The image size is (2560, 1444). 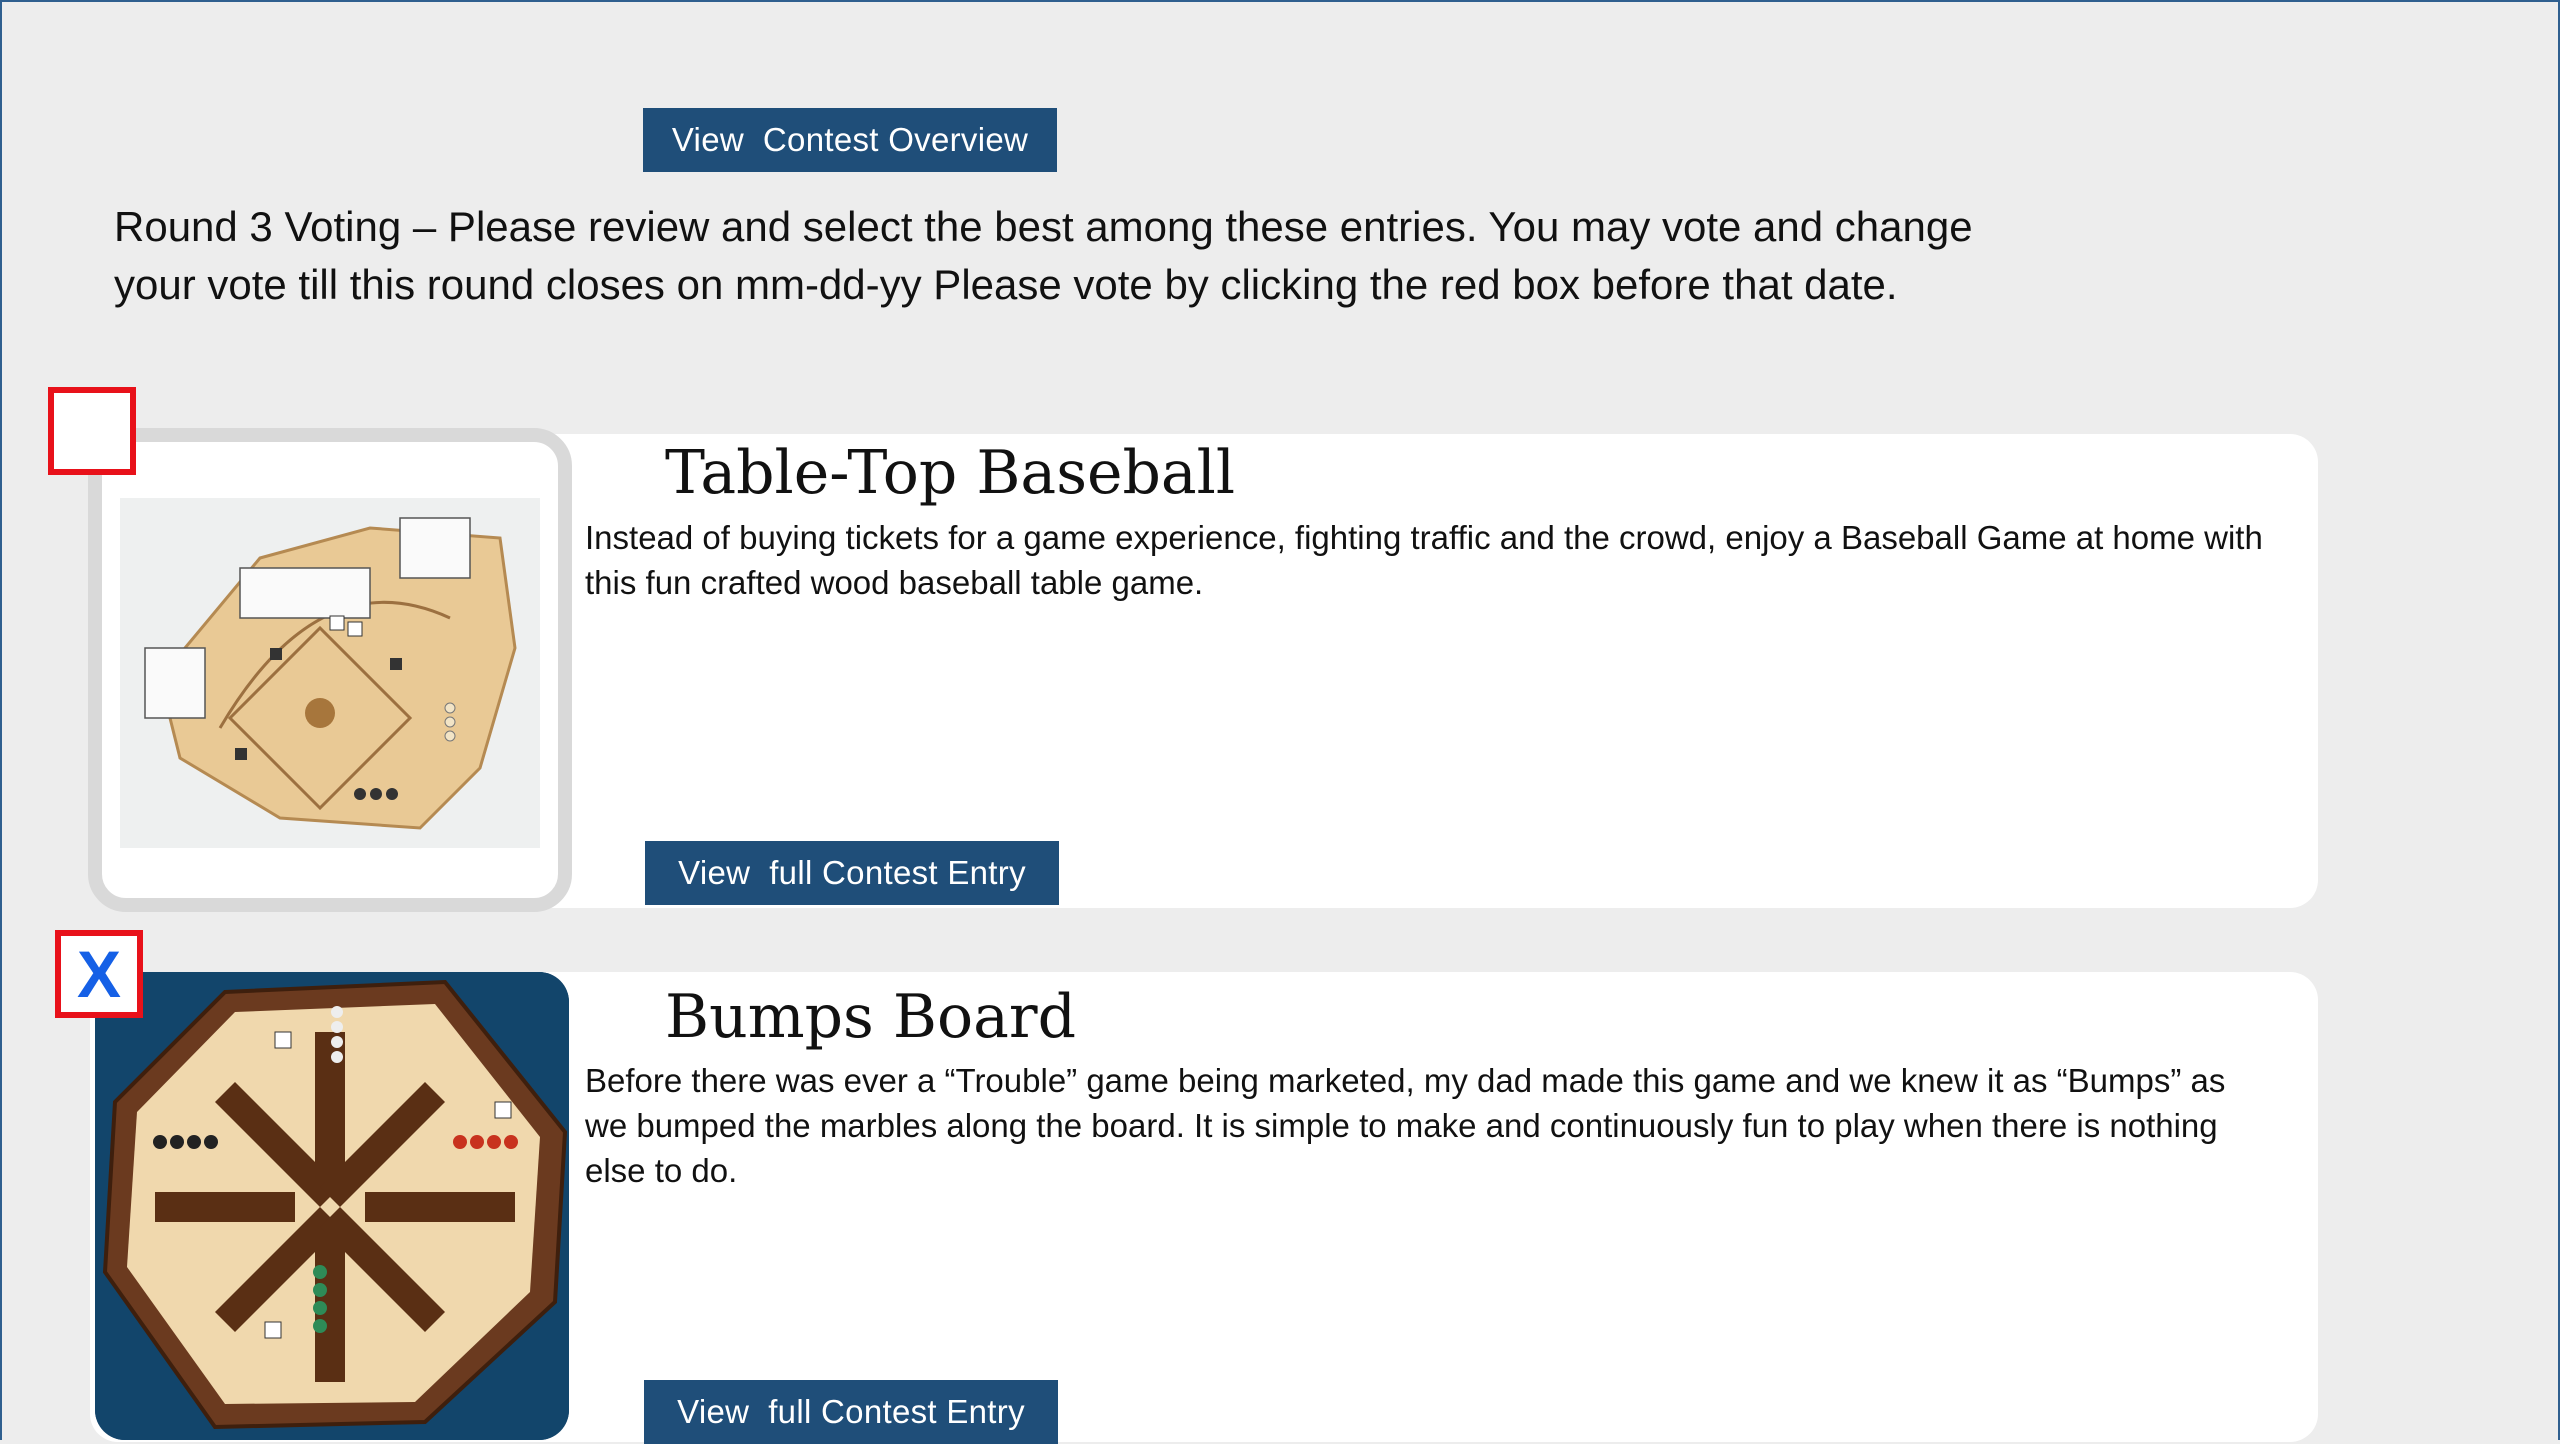 What do you see at coordinates (850, 140) in the screenshot?
I see `view-contest-overview-button: View Contest Overview` at bounding box center [850, 140].